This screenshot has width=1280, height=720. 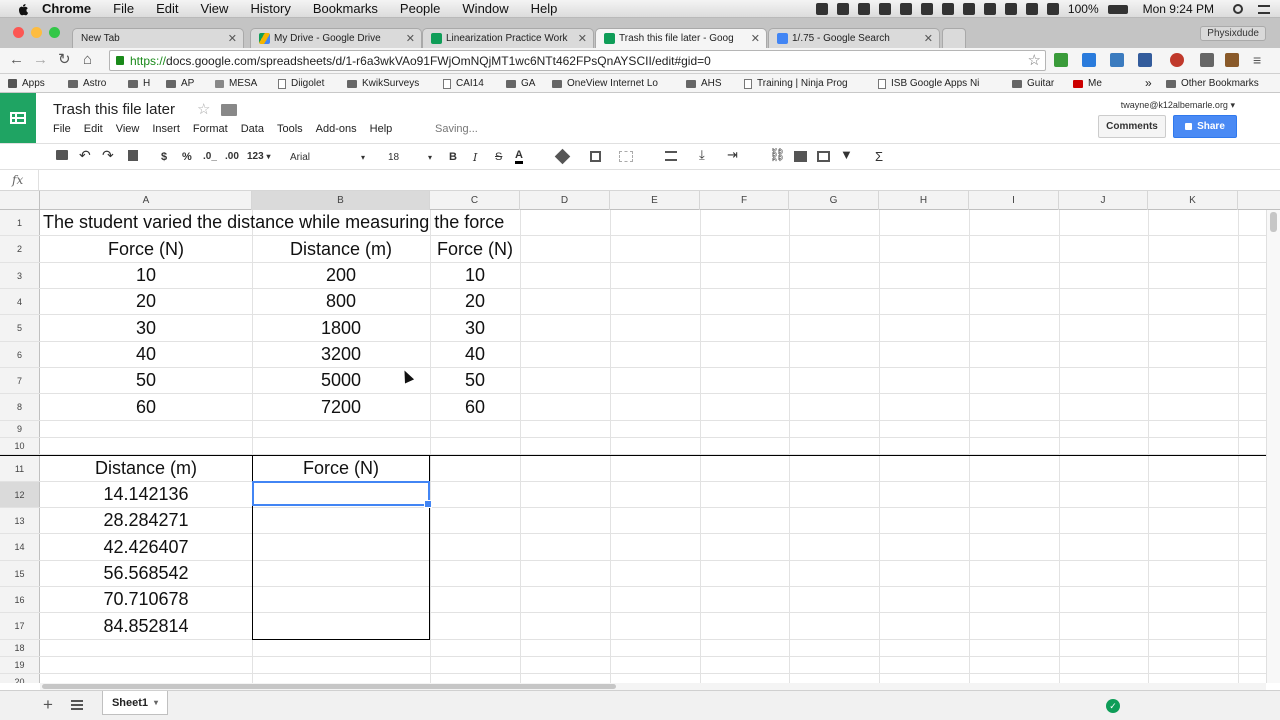 What do you see at coordinates (146, 249) in the screenshot?
I see `cell-a2: Force (N)` at bounding box center [146, 249].